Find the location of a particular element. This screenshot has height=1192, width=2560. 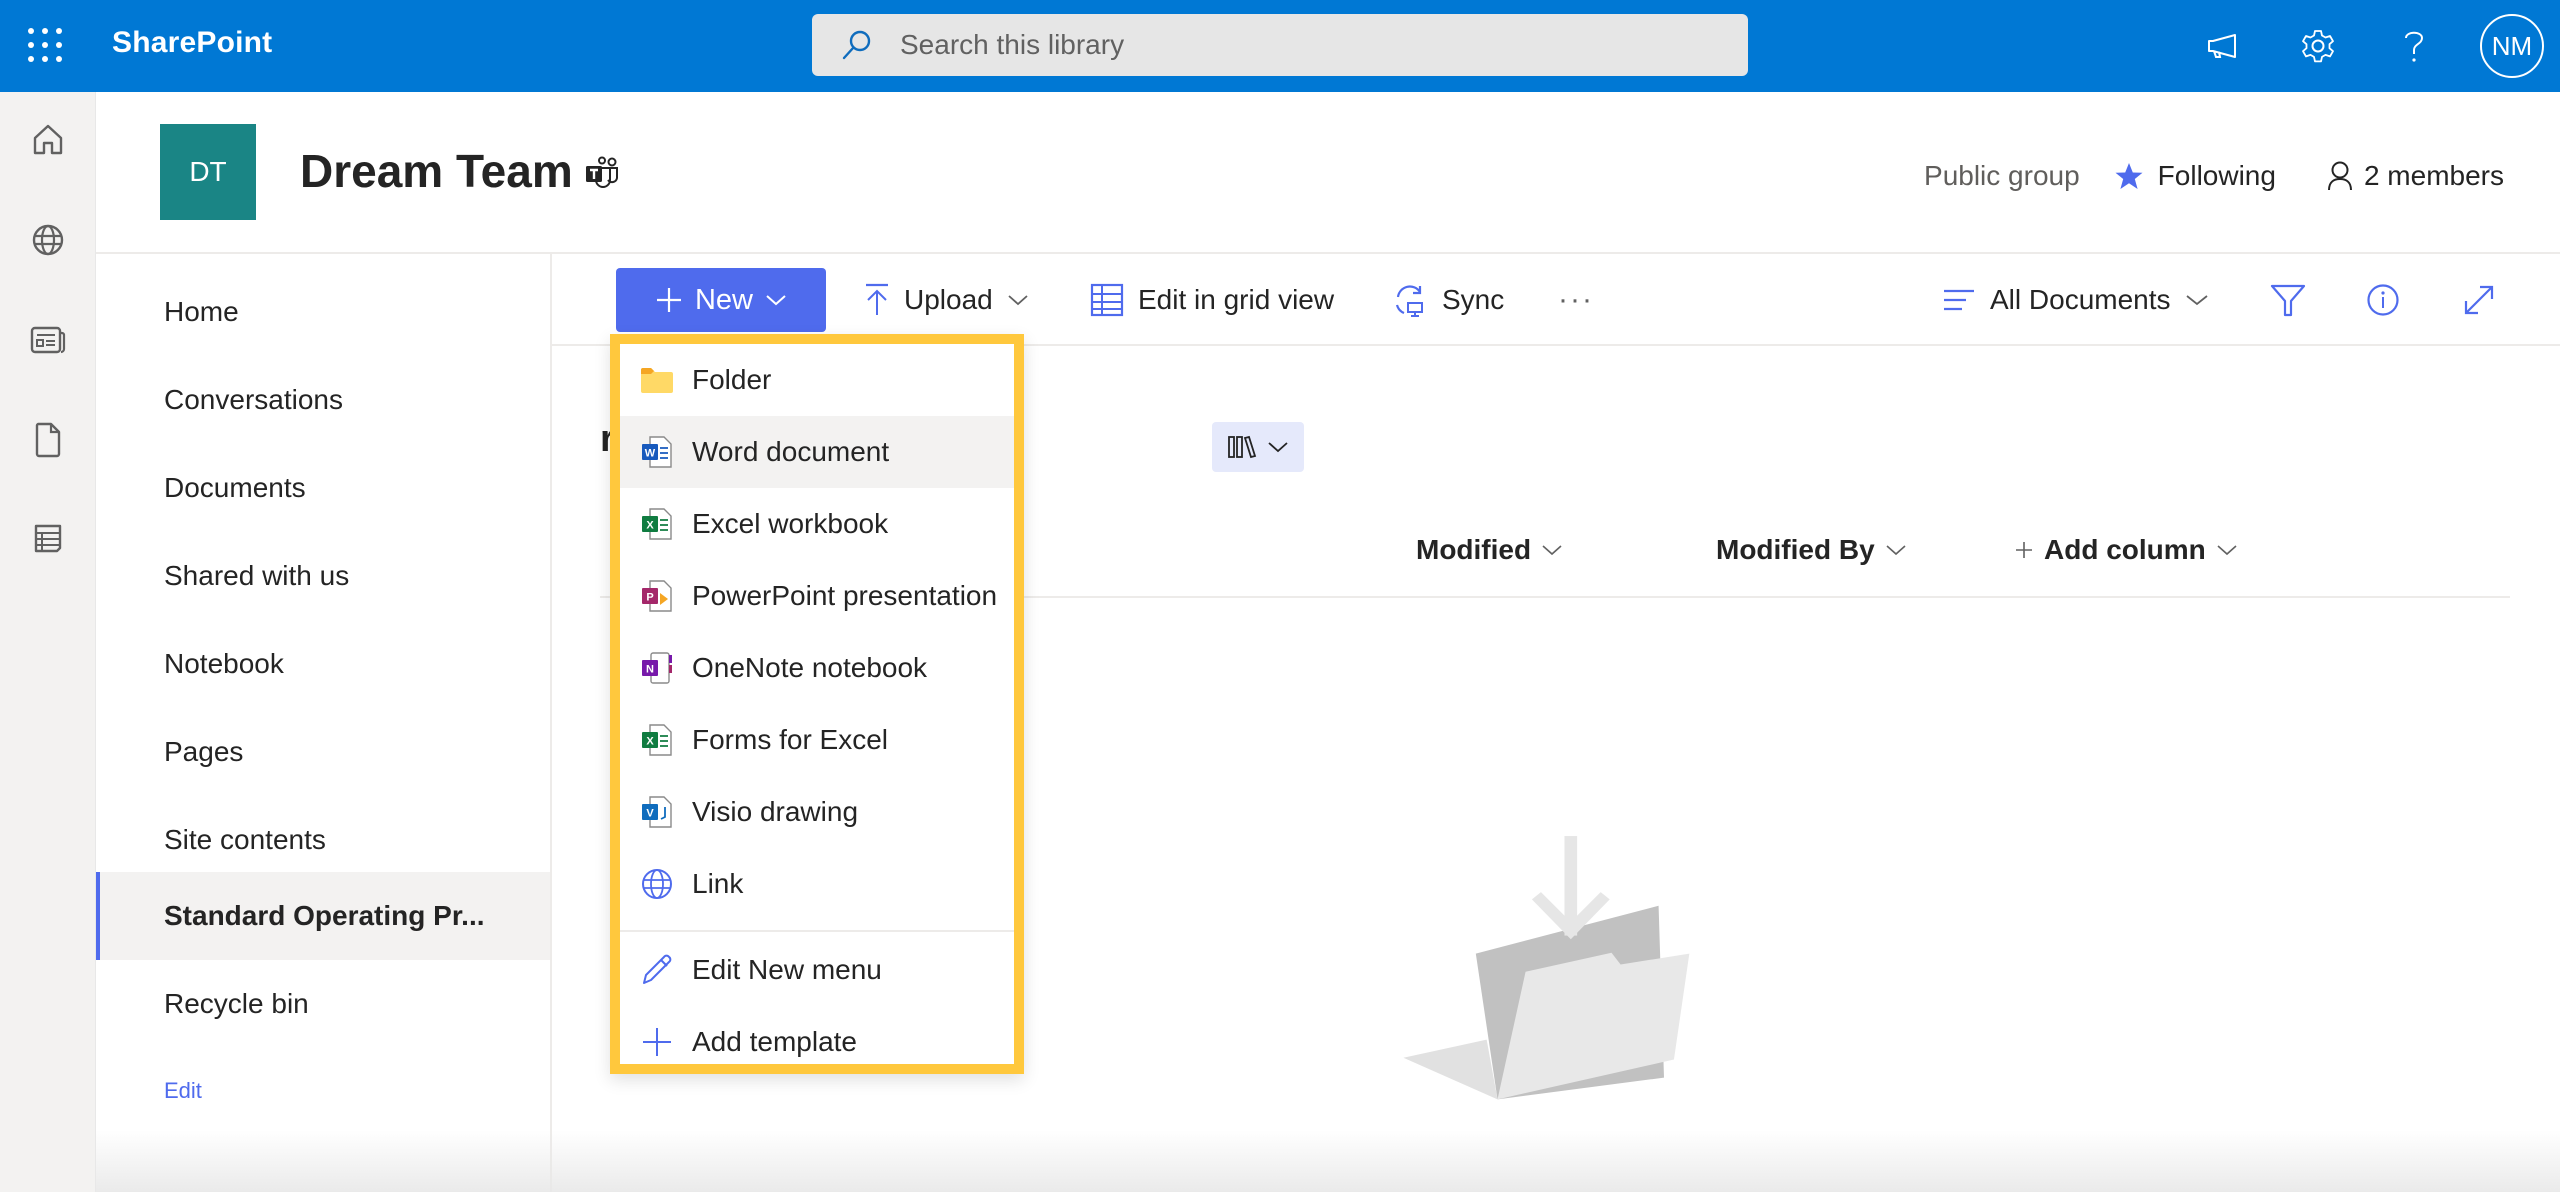

menu-item-word-document: W Word document is located at coordinates (817, 452).